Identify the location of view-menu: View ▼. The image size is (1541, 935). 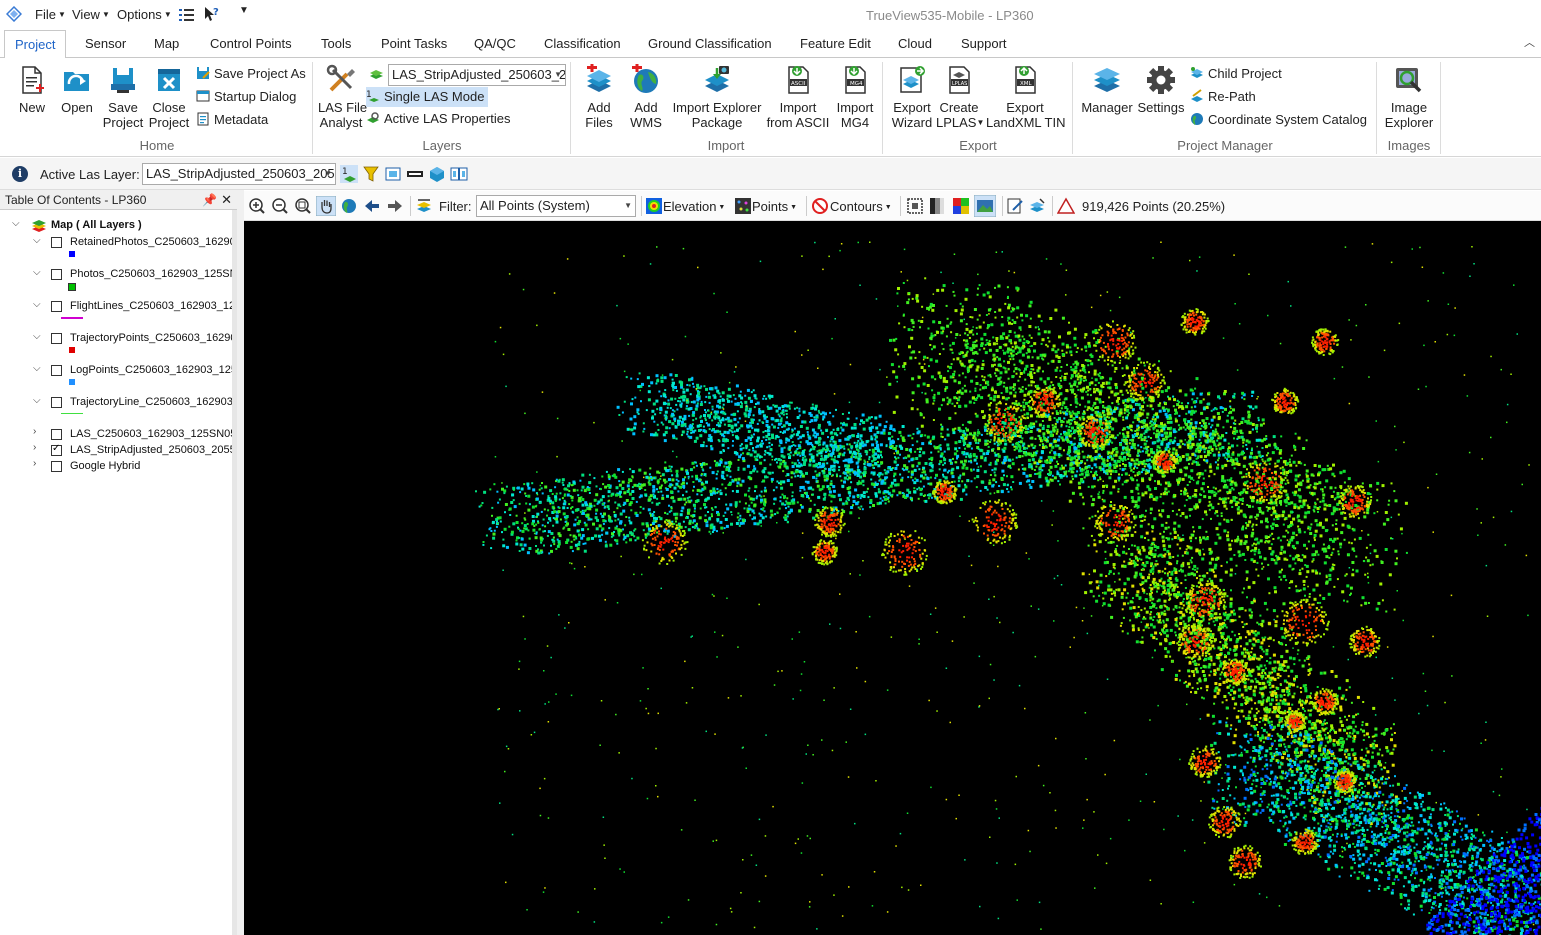
(91, 14).